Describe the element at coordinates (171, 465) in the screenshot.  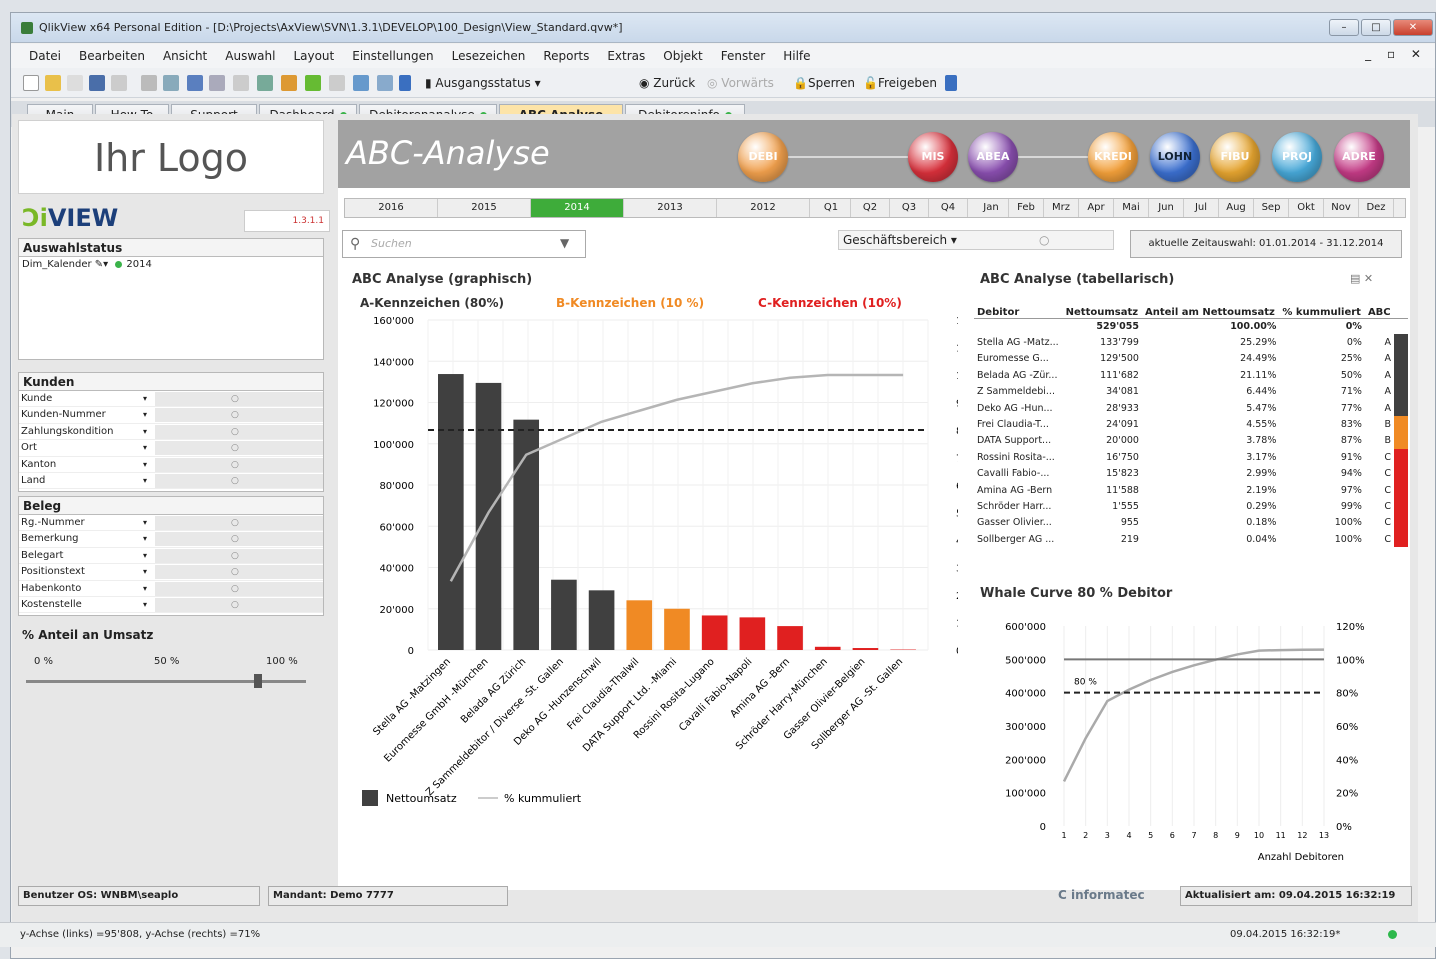
I see `listbox-row: Kanton ▾ ○` at that location.